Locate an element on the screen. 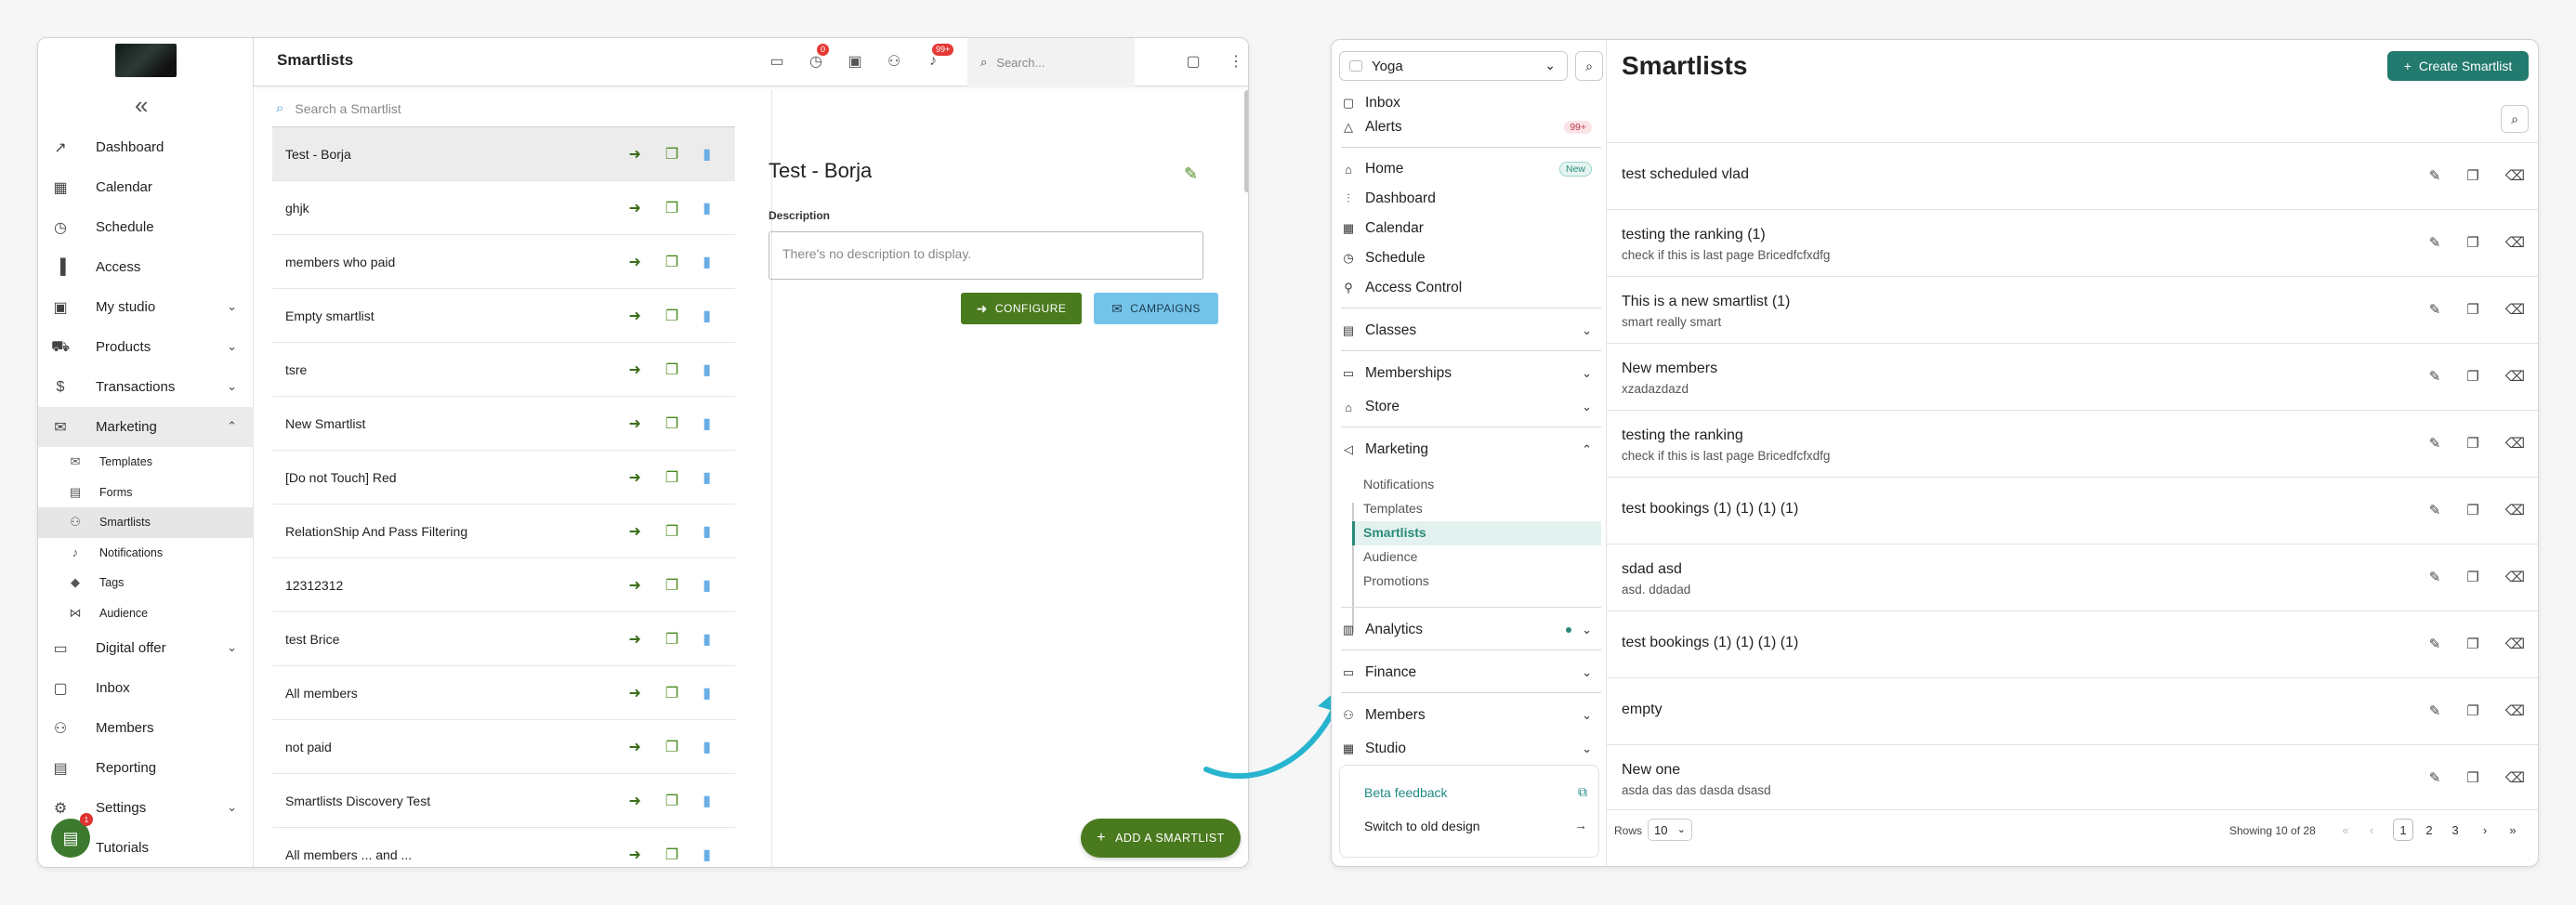  list-item: Smartlists Discovery Test ➜ ❐ ▮ is located at coordinates (503, 801).